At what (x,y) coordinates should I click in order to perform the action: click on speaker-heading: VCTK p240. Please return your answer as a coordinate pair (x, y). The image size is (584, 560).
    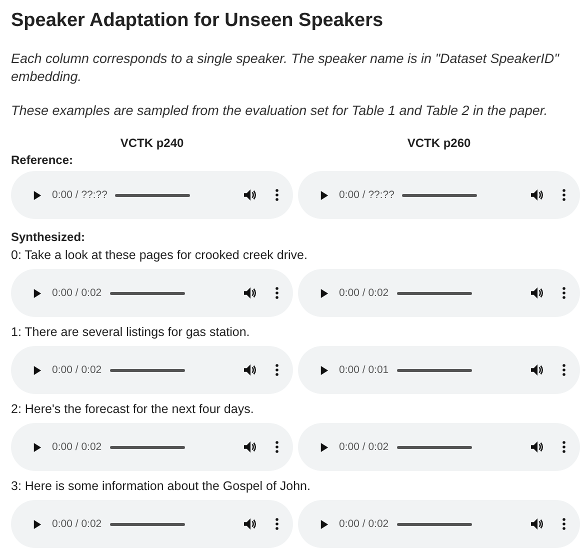
    Looking at the image, I should click on (152, 143).